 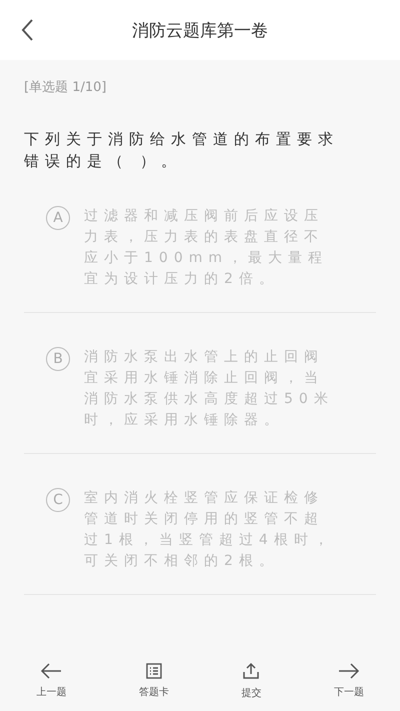 I want to click on option-text: 消防水泵出水管上的止回阀宜采用水锤消除止回阀，当消防水泵供水高度超过50米时，应采用水锤除器。, so click(x=209, y=389).